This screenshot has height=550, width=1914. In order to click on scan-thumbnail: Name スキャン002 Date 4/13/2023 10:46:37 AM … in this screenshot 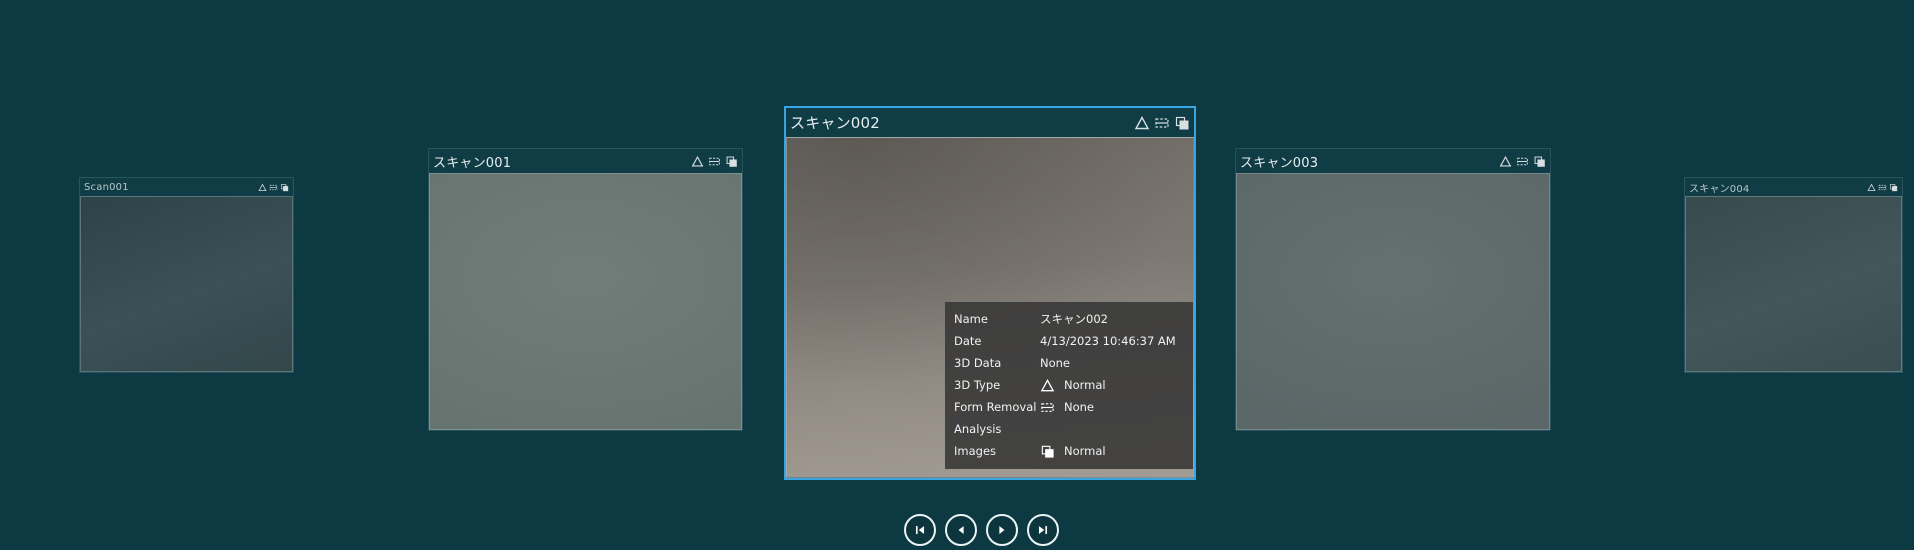, I will do `click(990, 307)`.